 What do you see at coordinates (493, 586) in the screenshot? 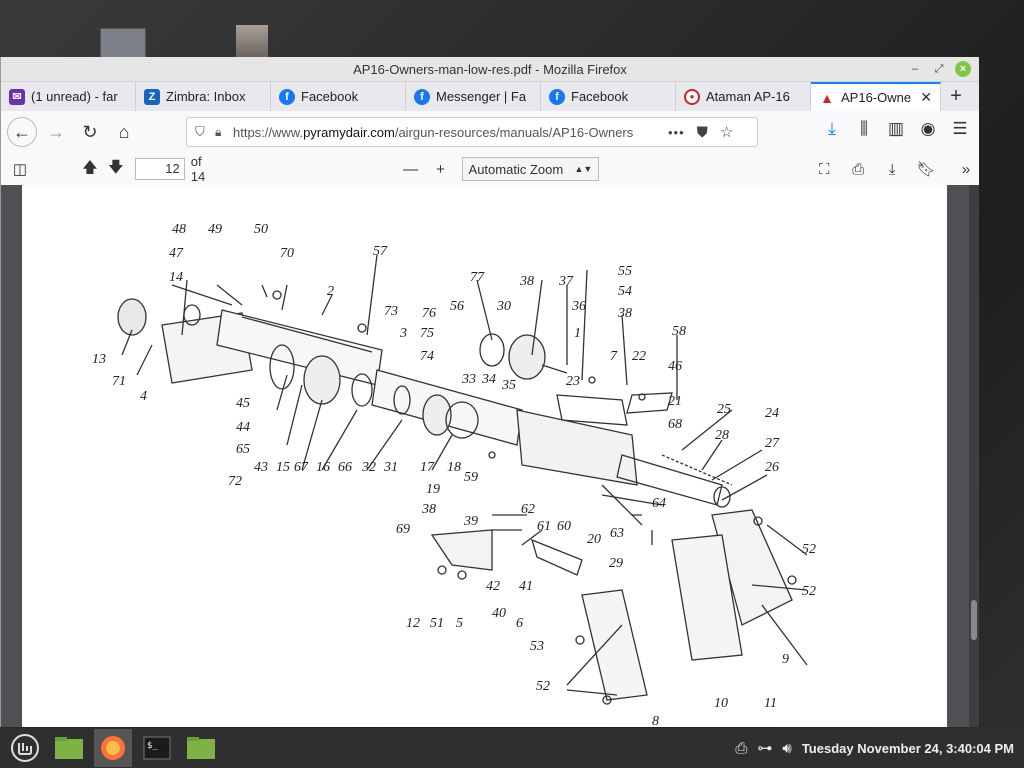
I see `part-label: 42` at bounding box center [493, 586].